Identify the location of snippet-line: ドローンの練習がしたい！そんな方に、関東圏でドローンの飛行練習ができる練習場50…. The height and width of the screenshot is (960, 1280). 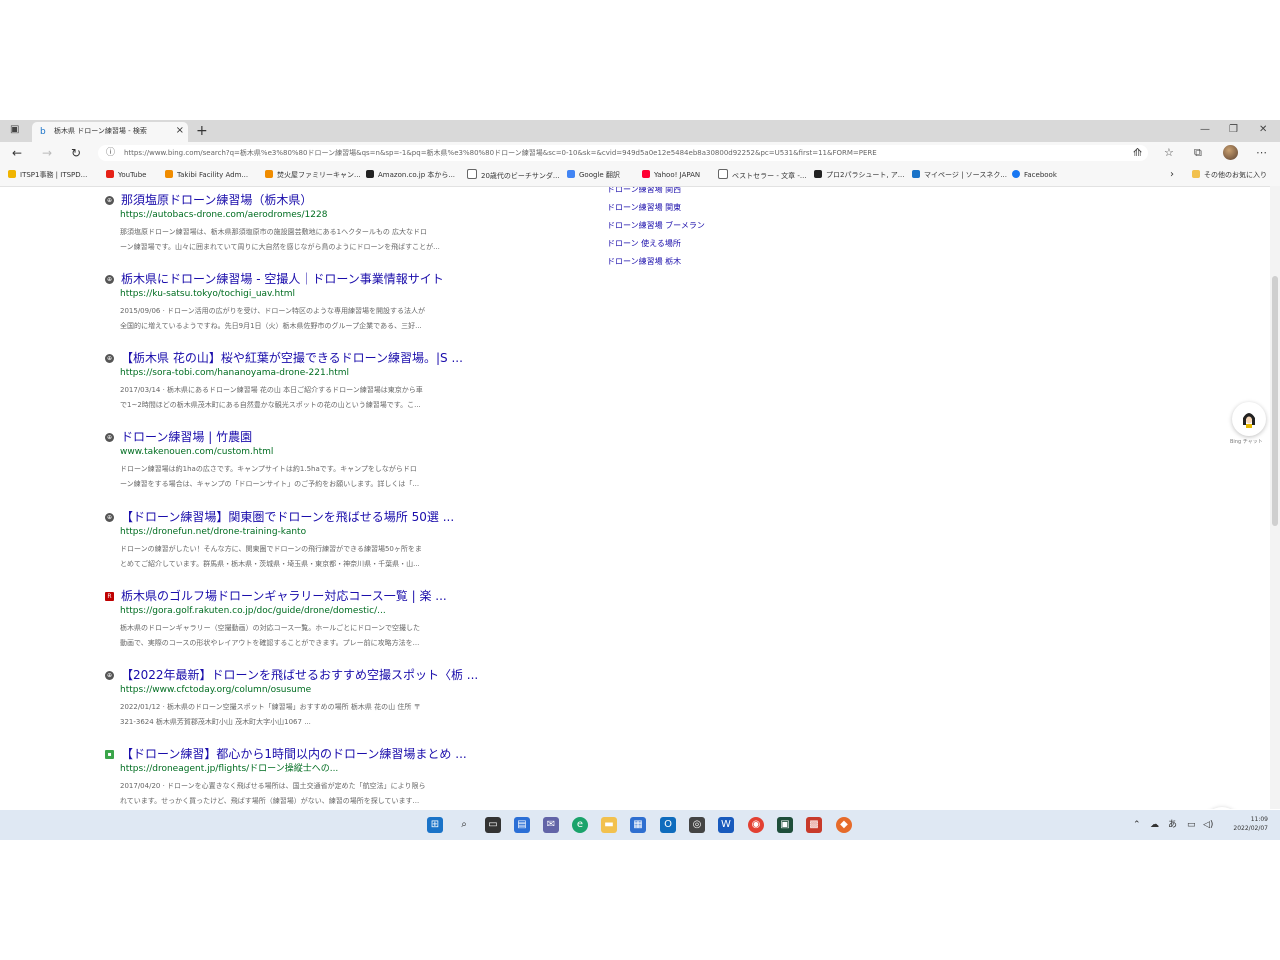
(271, 549).